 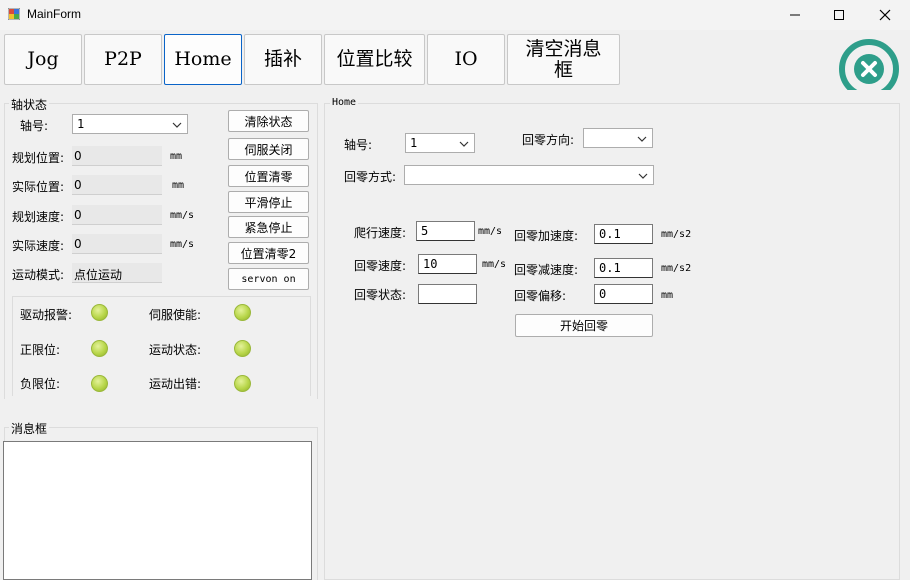 What do you see at coordinates (623, 234) in the screenshot?
I see `home-acceleration-input: 0.1` at bounding box center [623, 234].